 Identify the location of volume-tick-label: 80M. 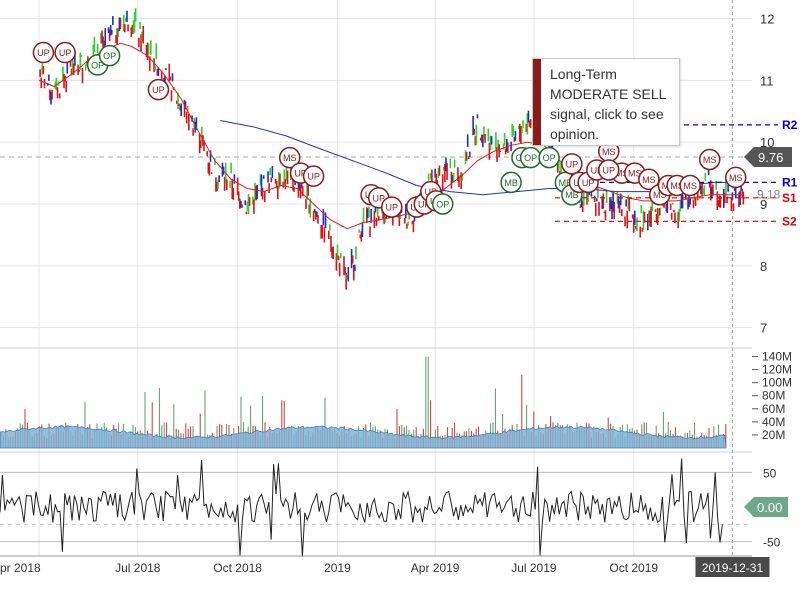
(773, 396).